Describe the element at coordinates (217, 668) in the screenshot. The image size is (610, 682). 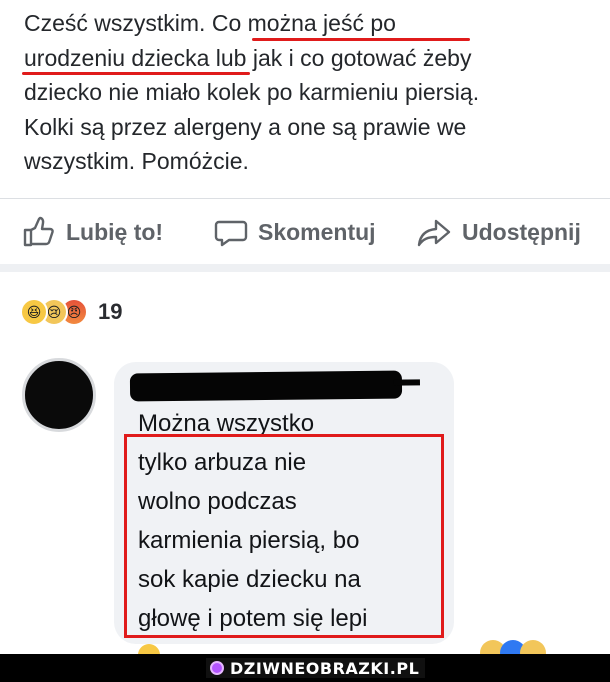
I see `watermark-logo-icon` at that location.